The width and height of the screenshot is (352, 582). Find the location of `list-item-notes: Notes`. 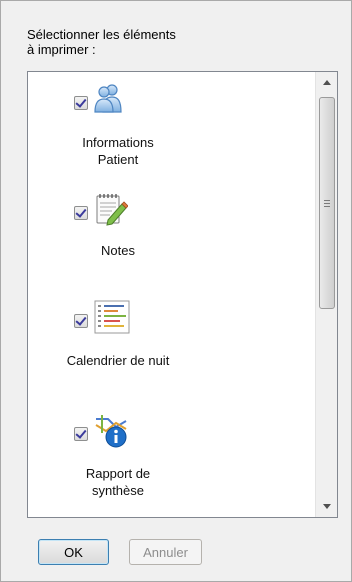

list-item-notes: Notes is located at coordinates (118, 227).